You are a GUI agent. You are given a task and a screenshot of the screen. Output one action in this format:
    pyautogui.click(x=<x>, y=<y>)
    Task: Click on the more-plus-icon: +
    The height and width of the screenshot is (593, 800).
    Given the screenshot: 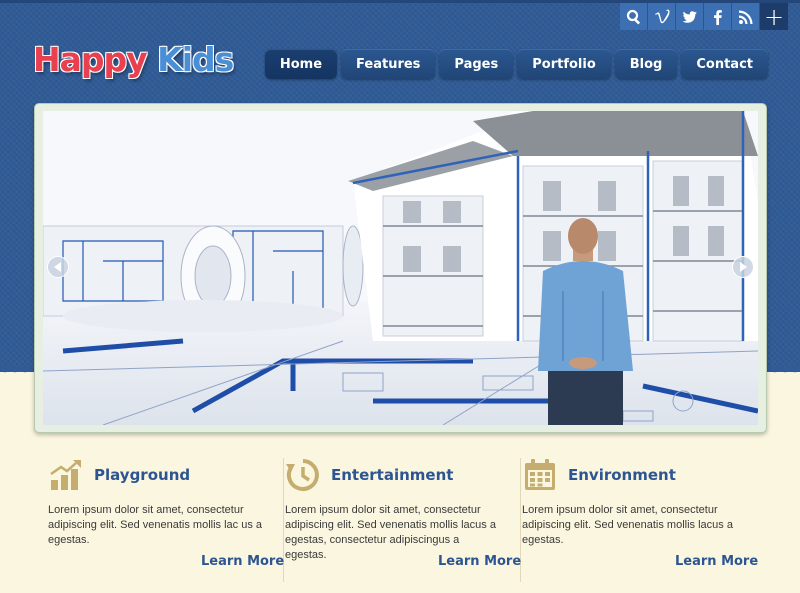 What is the action you would take?
    pyautogui.click(x=774, y=16)
    